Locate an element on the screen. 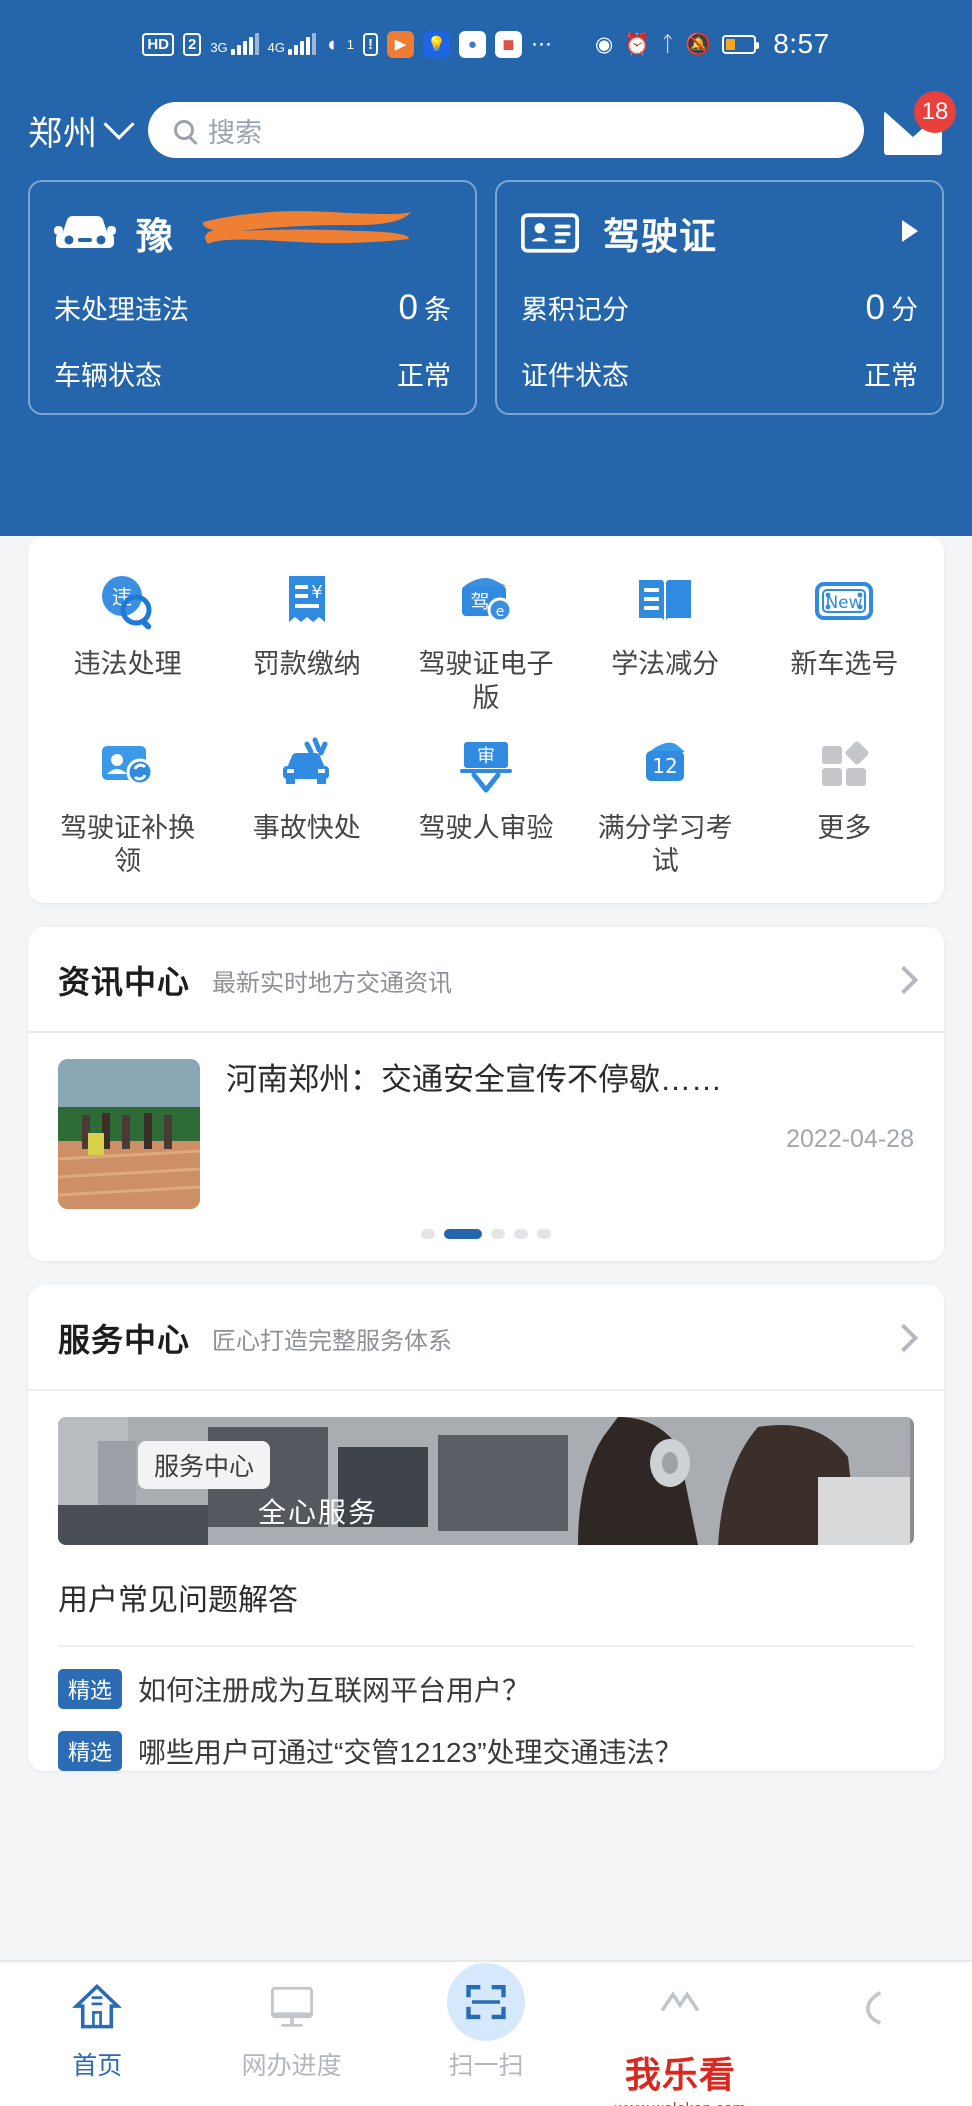 This screenshot has height=2106, width=972. license-points-value: 0分 is located at coordinates (892, 308).